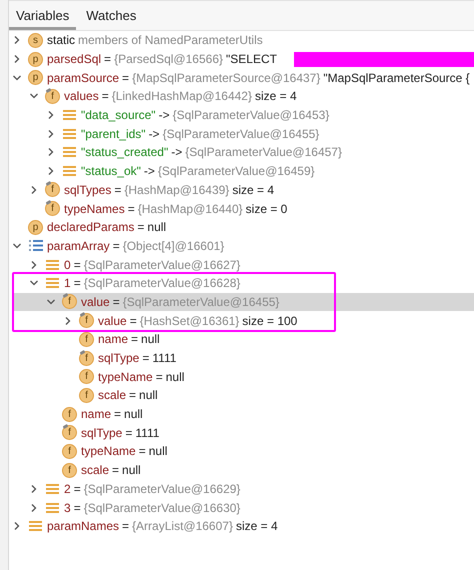  Describe the element at coordinates (251, 59) in the screenshot. I see `value-text: "SELECT` at that location.